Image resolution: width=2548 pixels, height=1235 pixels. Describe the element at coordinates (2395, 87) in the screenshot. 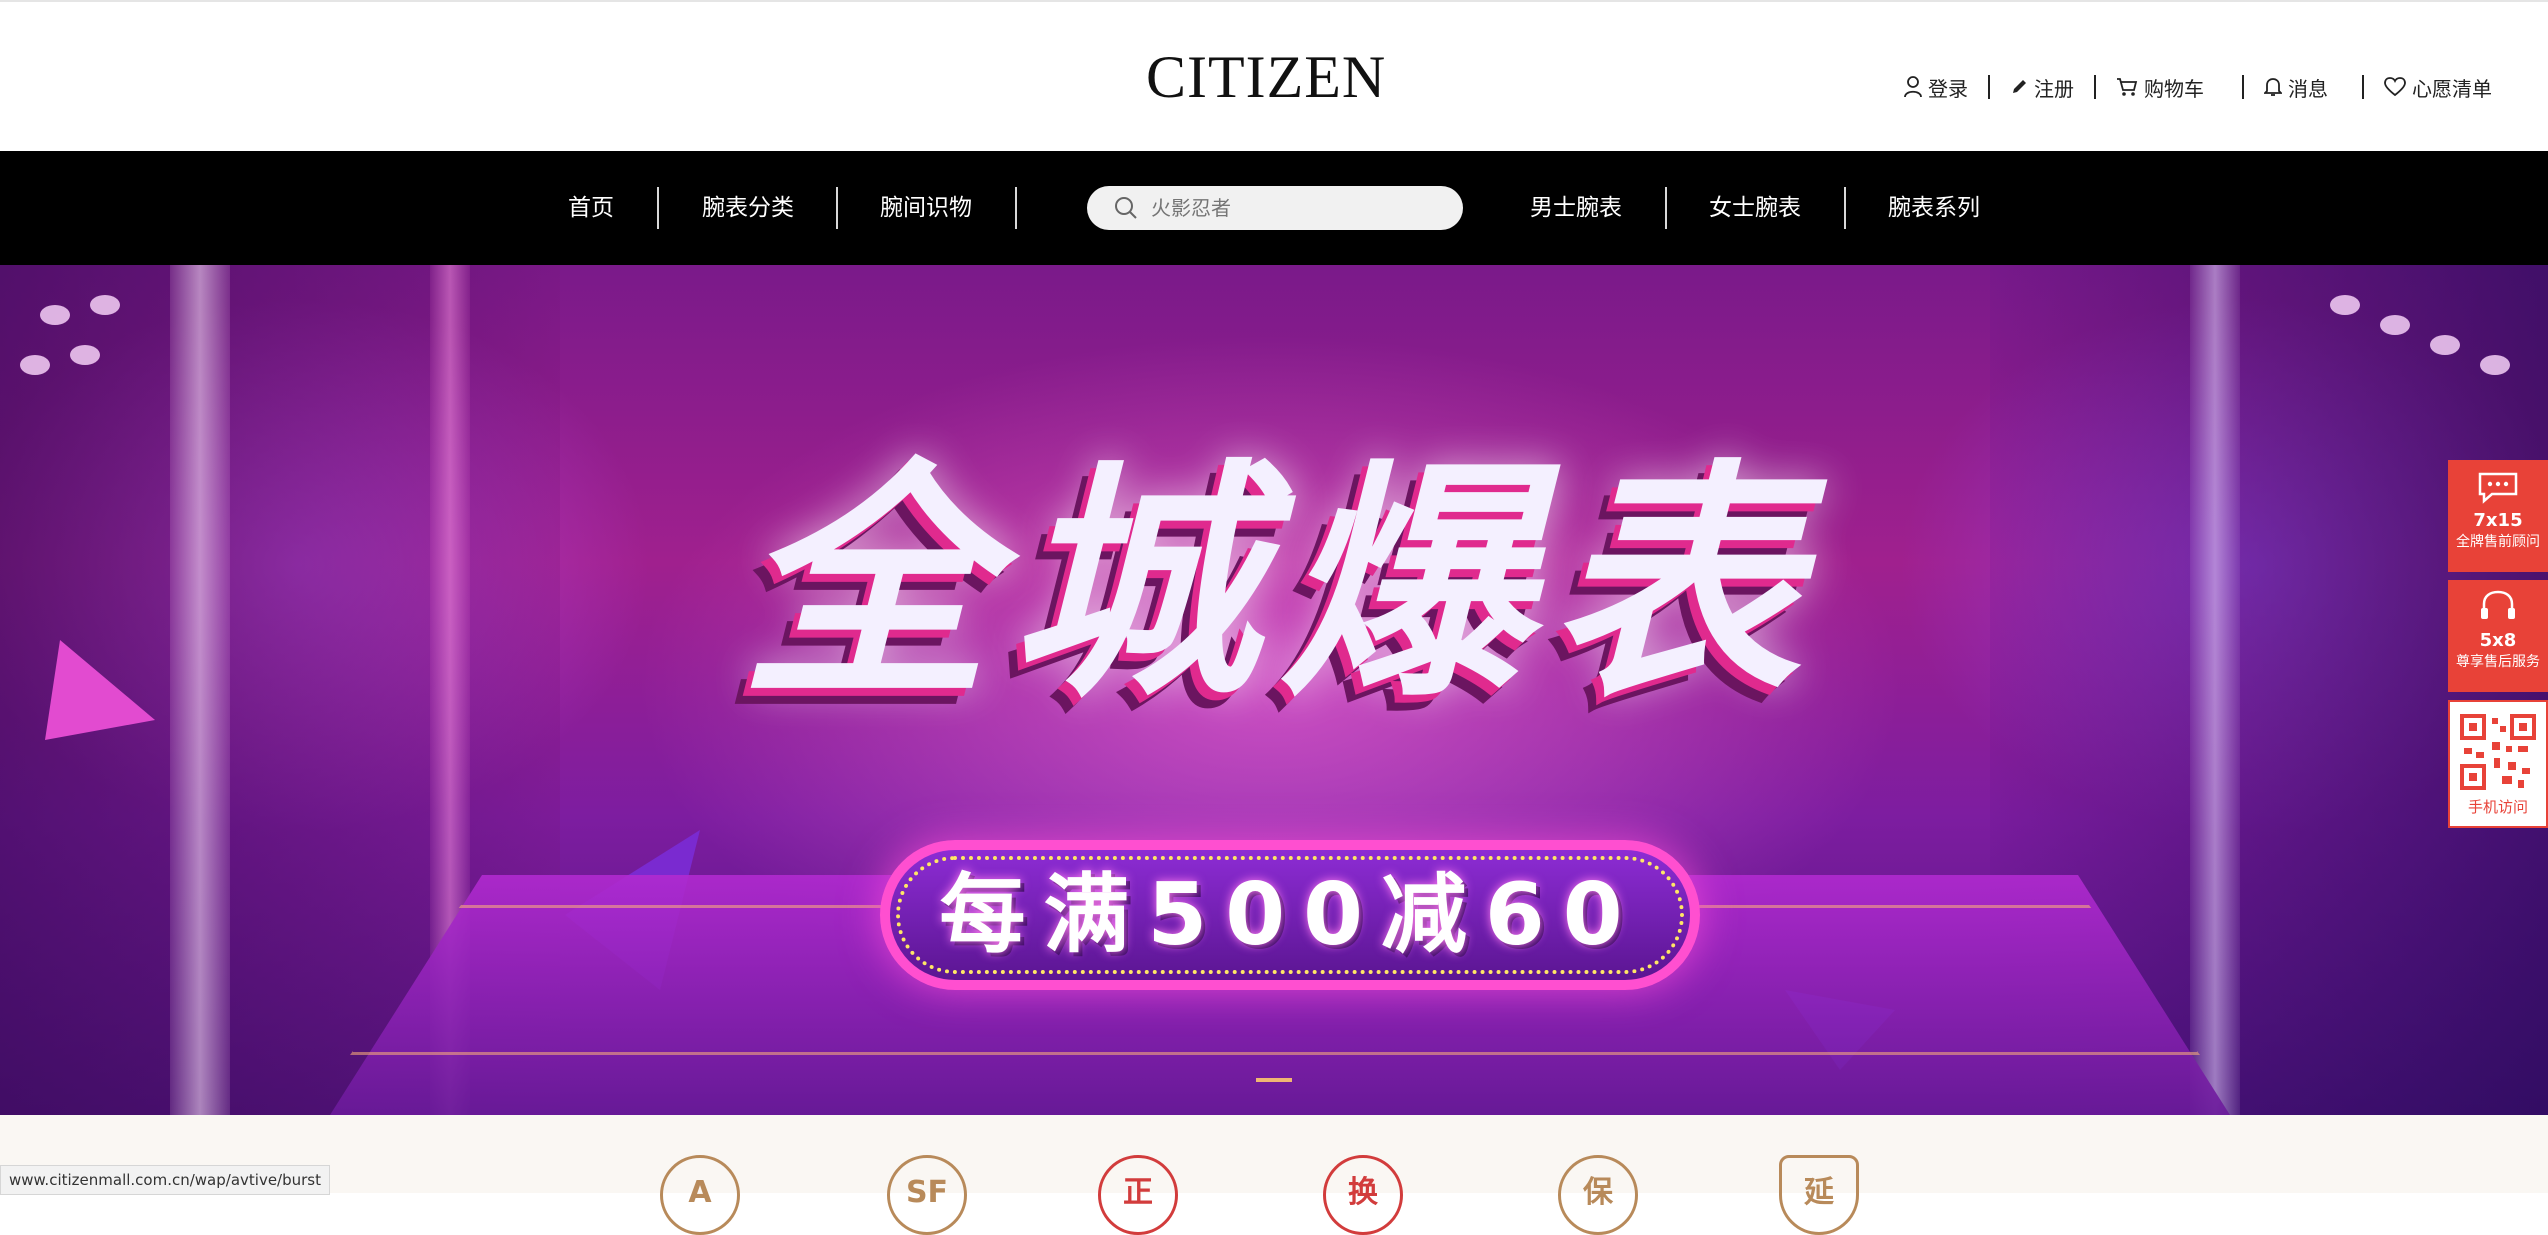

I see `heart-icon` at that location.